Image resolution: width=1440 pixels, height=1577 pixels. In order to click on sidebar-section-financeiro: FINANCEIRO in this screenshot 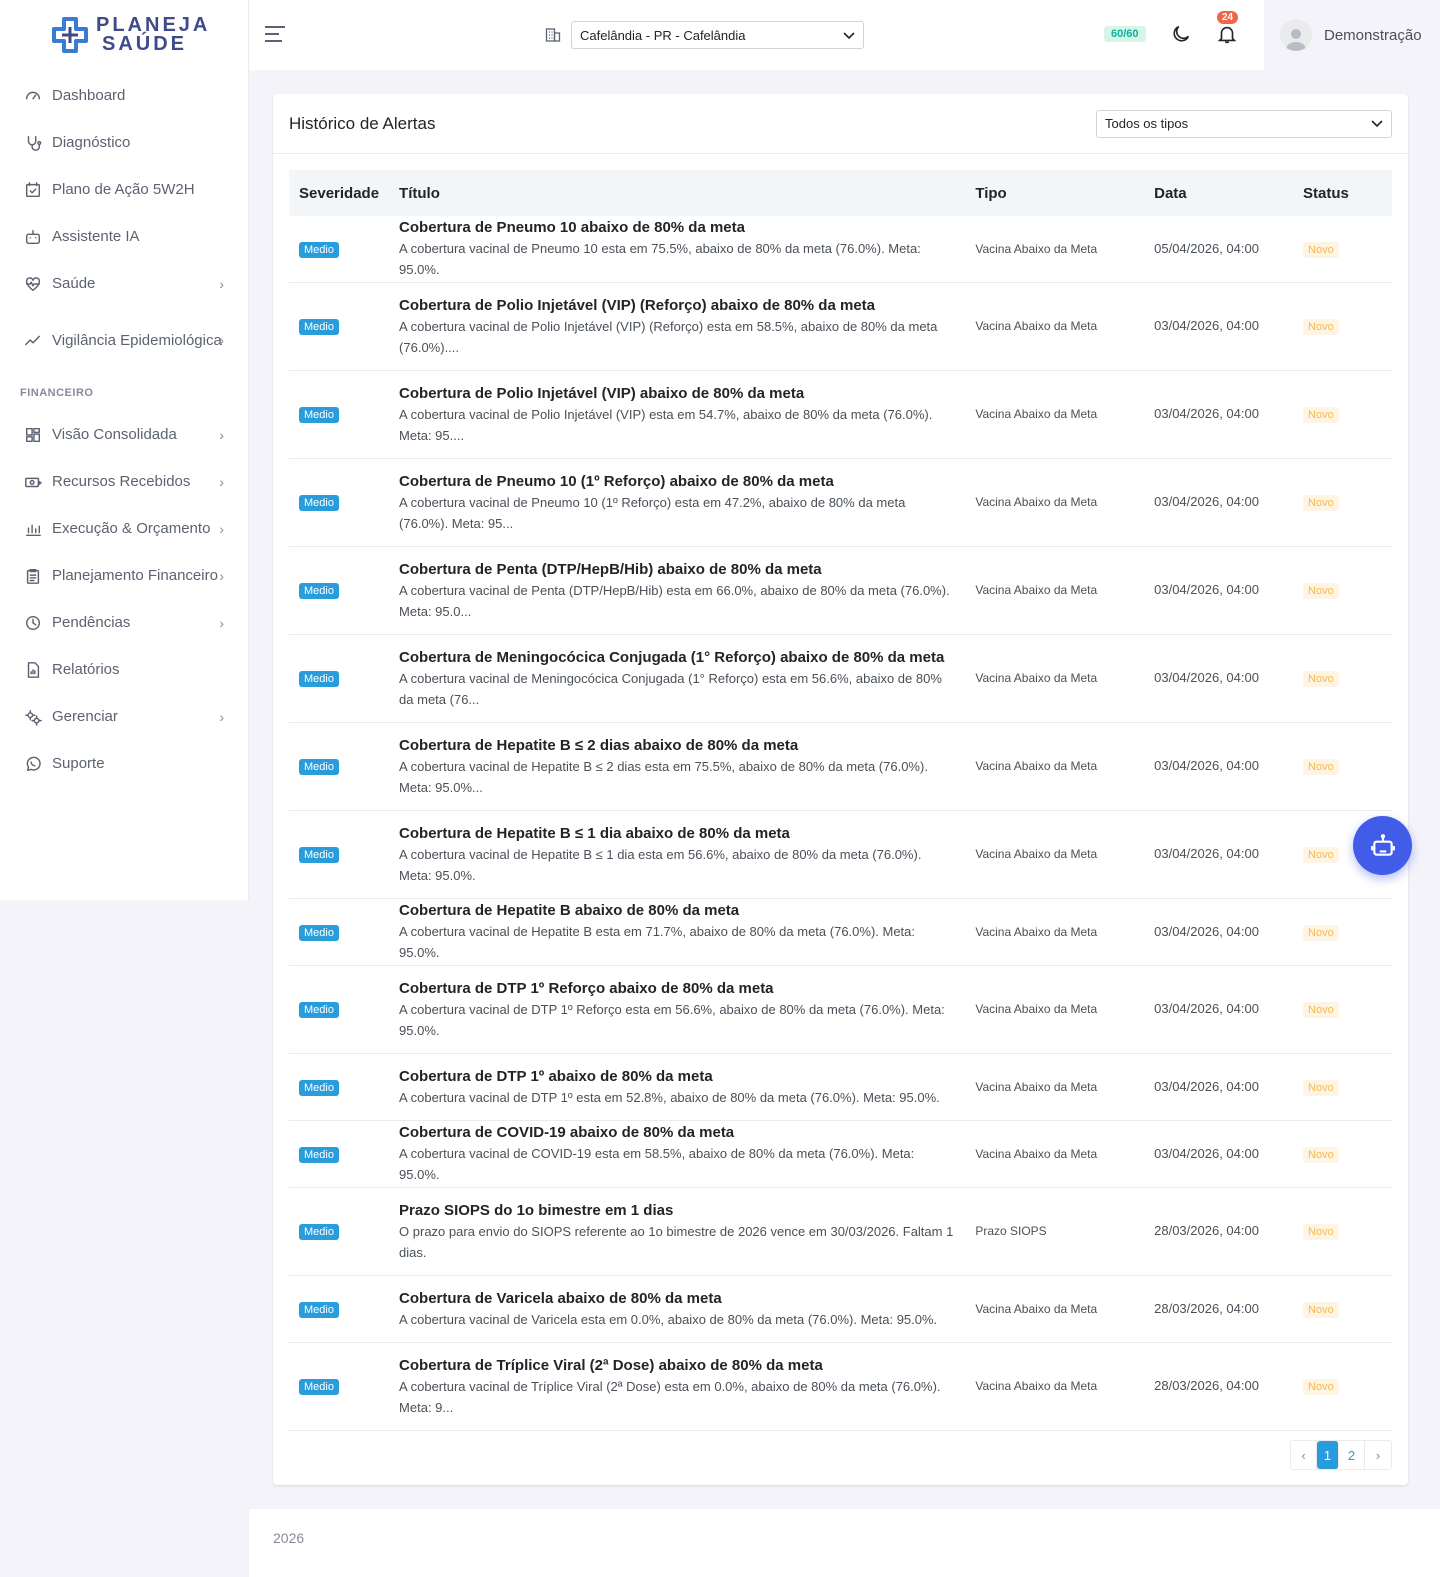, I will do `click(57, 393)`.